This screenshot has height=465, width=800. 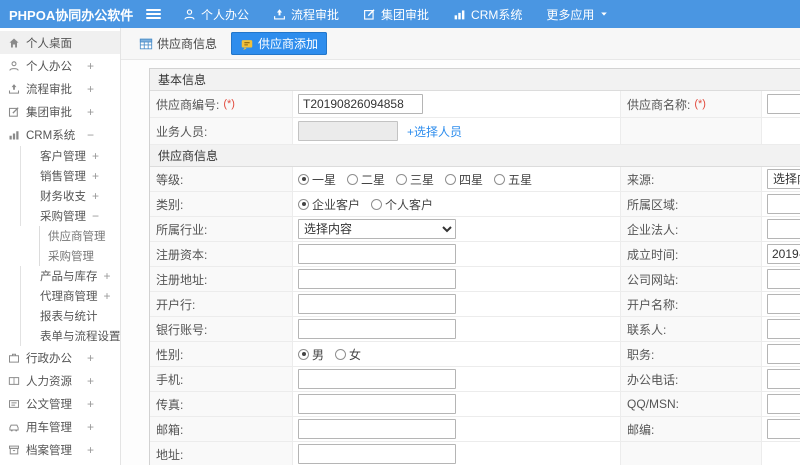 I want to click on grade-radio-group-option-0: 一星, so click(x=317, y=179).